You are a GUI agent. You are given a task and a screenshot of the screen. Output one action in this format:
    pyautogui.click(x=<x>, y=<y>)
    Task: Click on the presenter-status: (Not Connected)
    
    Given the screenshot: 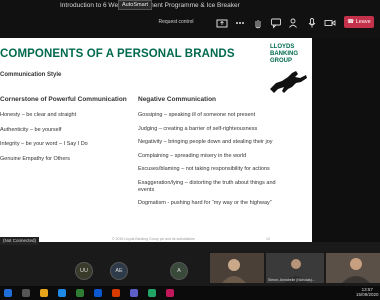 What is the action you would take?
    pyautogui.click(x=20, y=241)
    